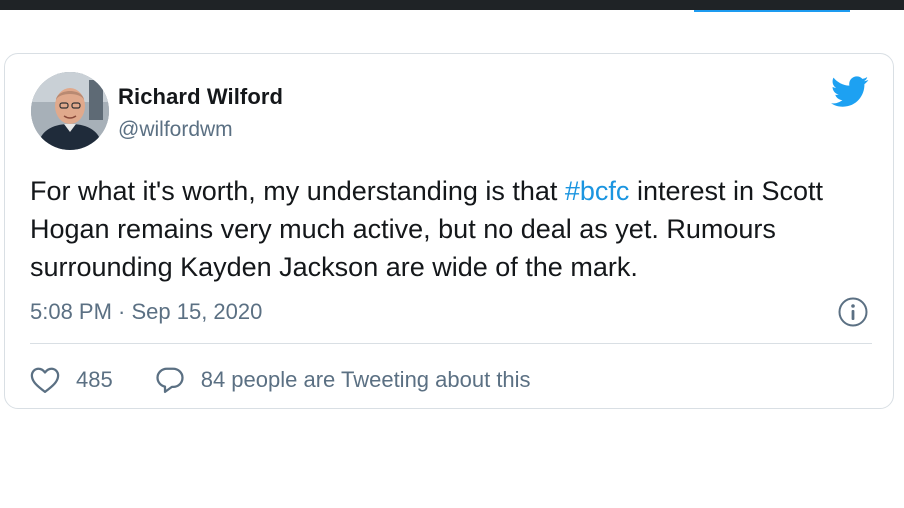 This screenshot has width=904, height=508. I want to click on tweet-actions: 485 84 people are Tweeting about this, so click(280, 380).